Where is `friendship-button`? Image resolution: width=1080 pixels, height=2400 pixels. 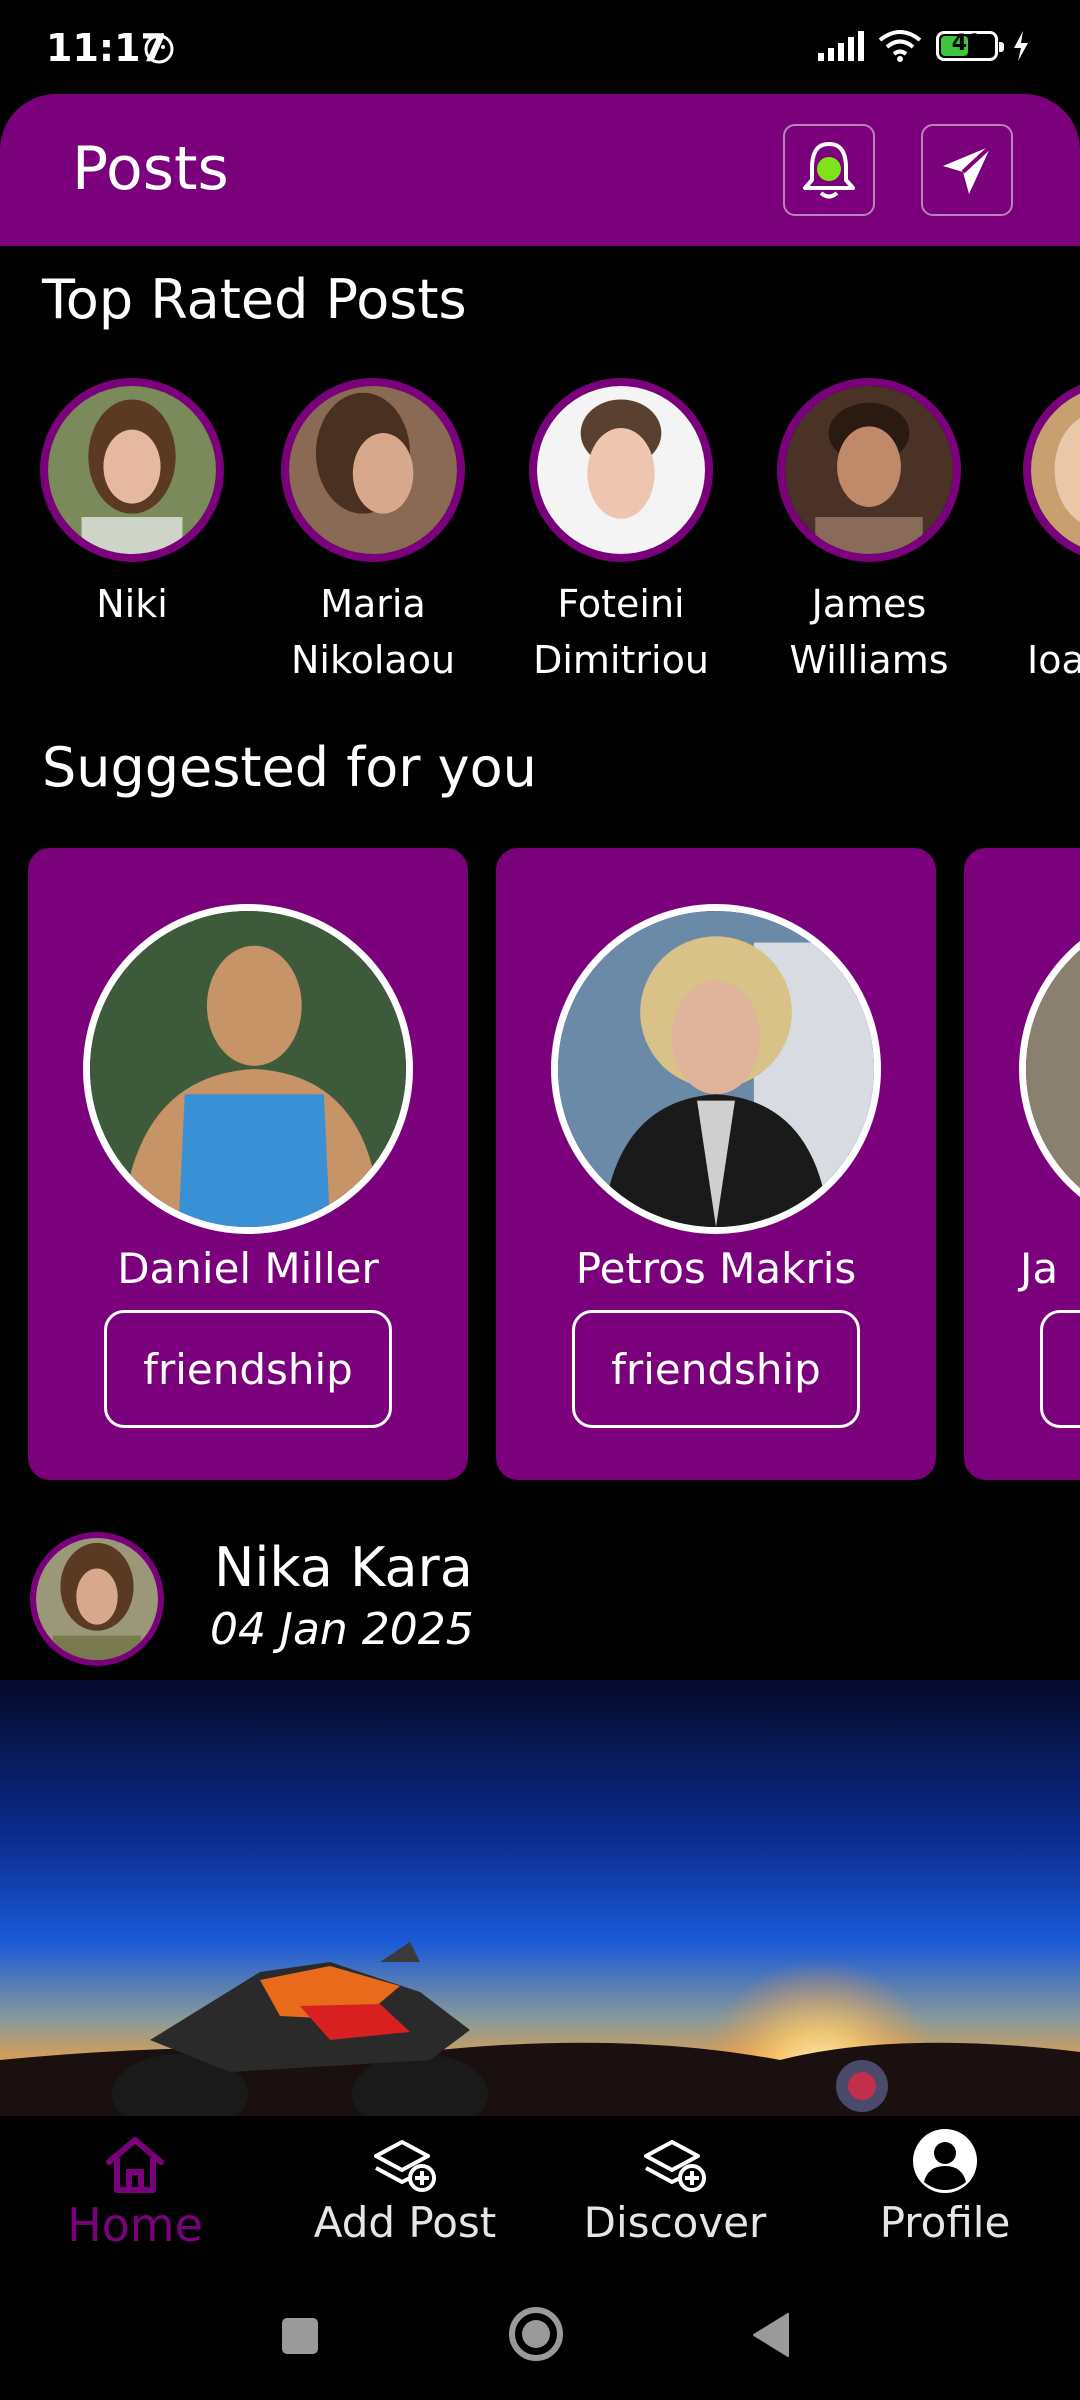 friendship-button is located at coordinates (1060, 1369).